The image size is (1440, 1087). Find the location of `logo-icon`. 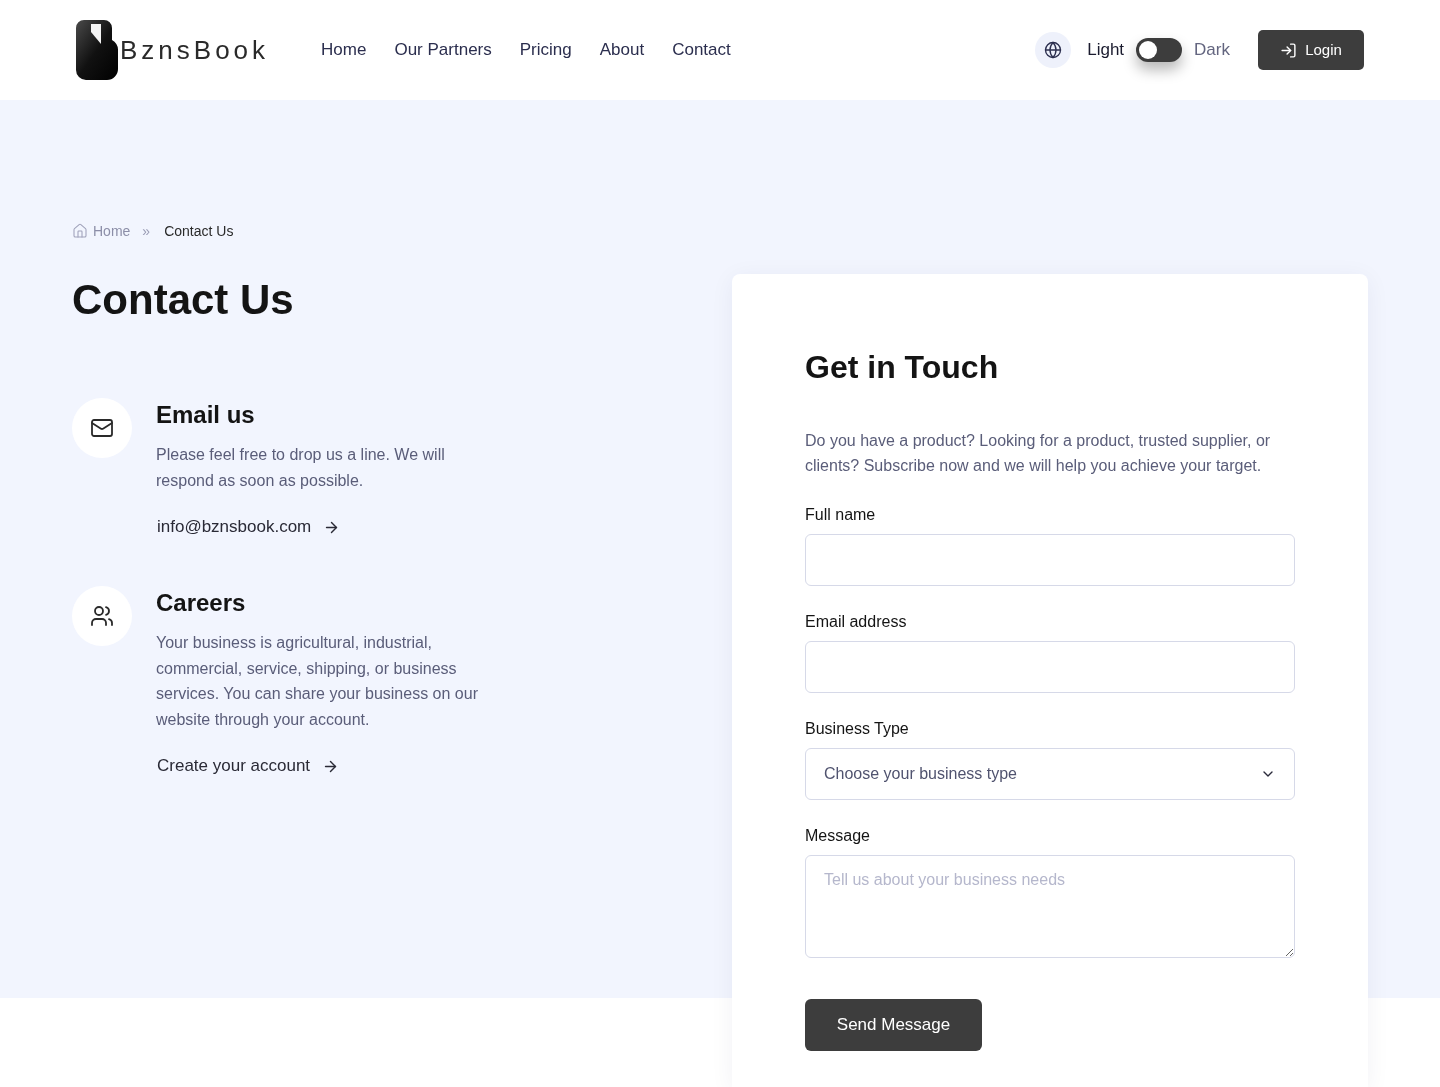

logo-icon is located at coordinates (97, 50).